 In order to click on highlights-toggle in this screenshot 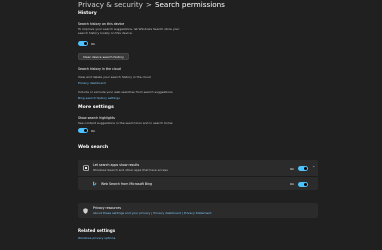, I will do `click(83, 130)`.